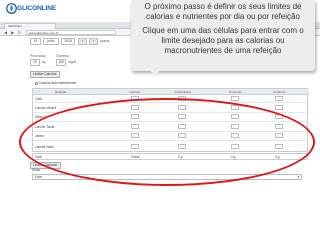 Image resolution: width=320 pixels, height=240 pixels. I want to click on header-protein: Proteínas, so click(235, 92).